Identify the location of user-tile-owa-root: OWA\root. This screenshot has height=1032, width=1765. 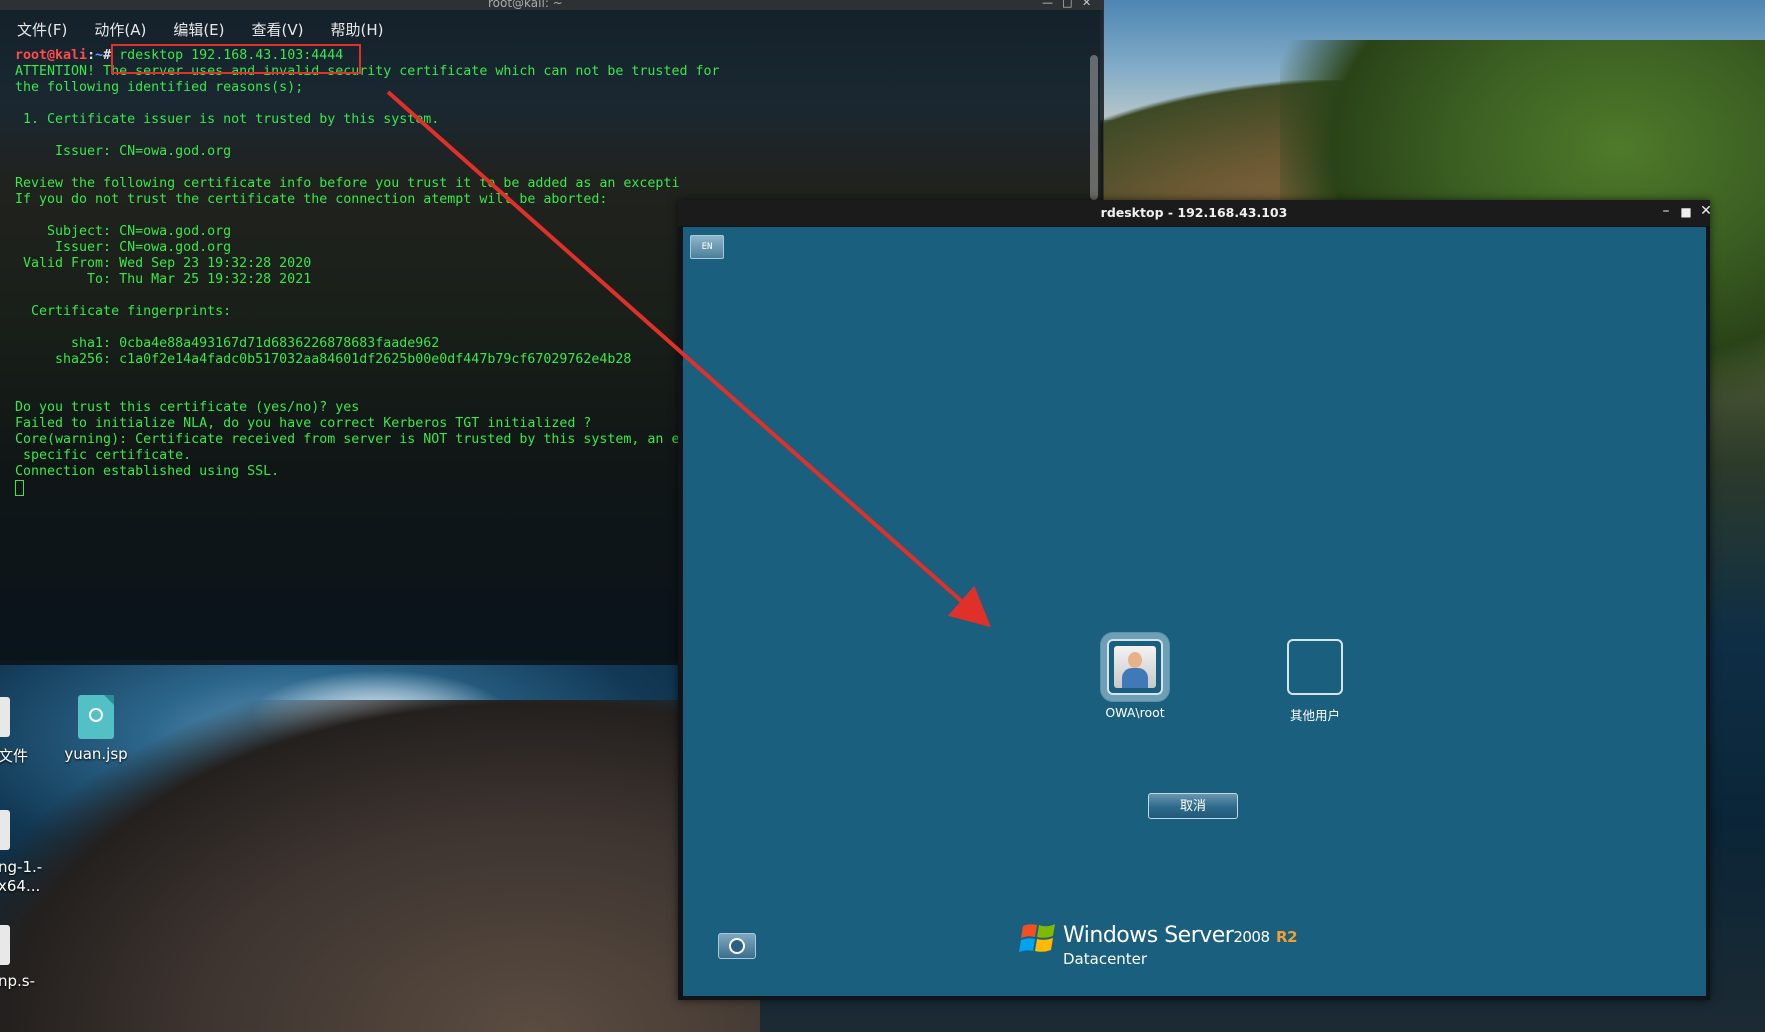
(1135, 679).